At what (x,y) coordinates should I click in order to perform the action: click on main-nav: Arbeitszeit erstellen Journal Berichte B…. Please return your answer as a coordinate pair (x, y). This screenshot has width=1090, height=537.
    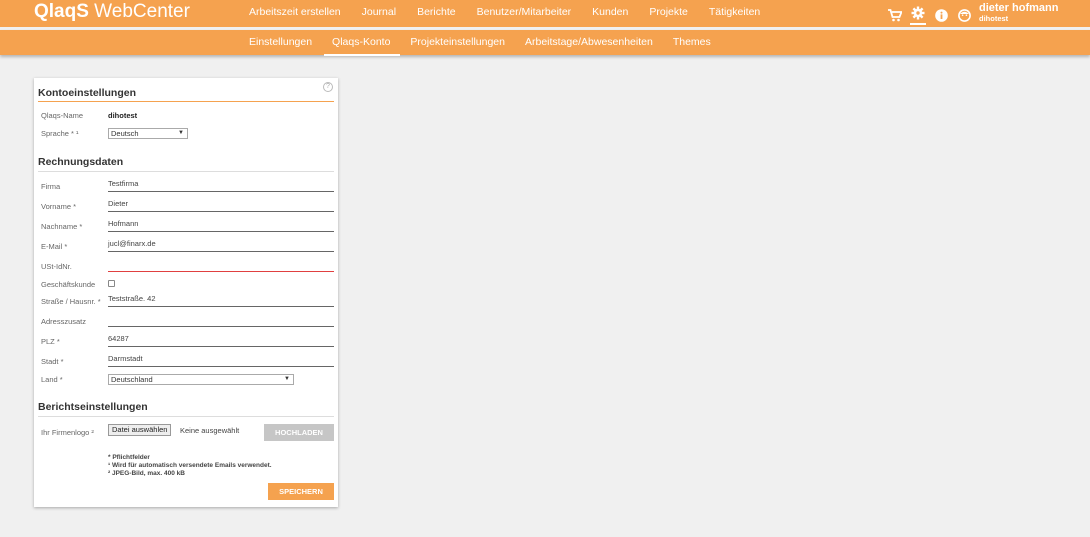
    Looking at the image, I should click on (515, 13).